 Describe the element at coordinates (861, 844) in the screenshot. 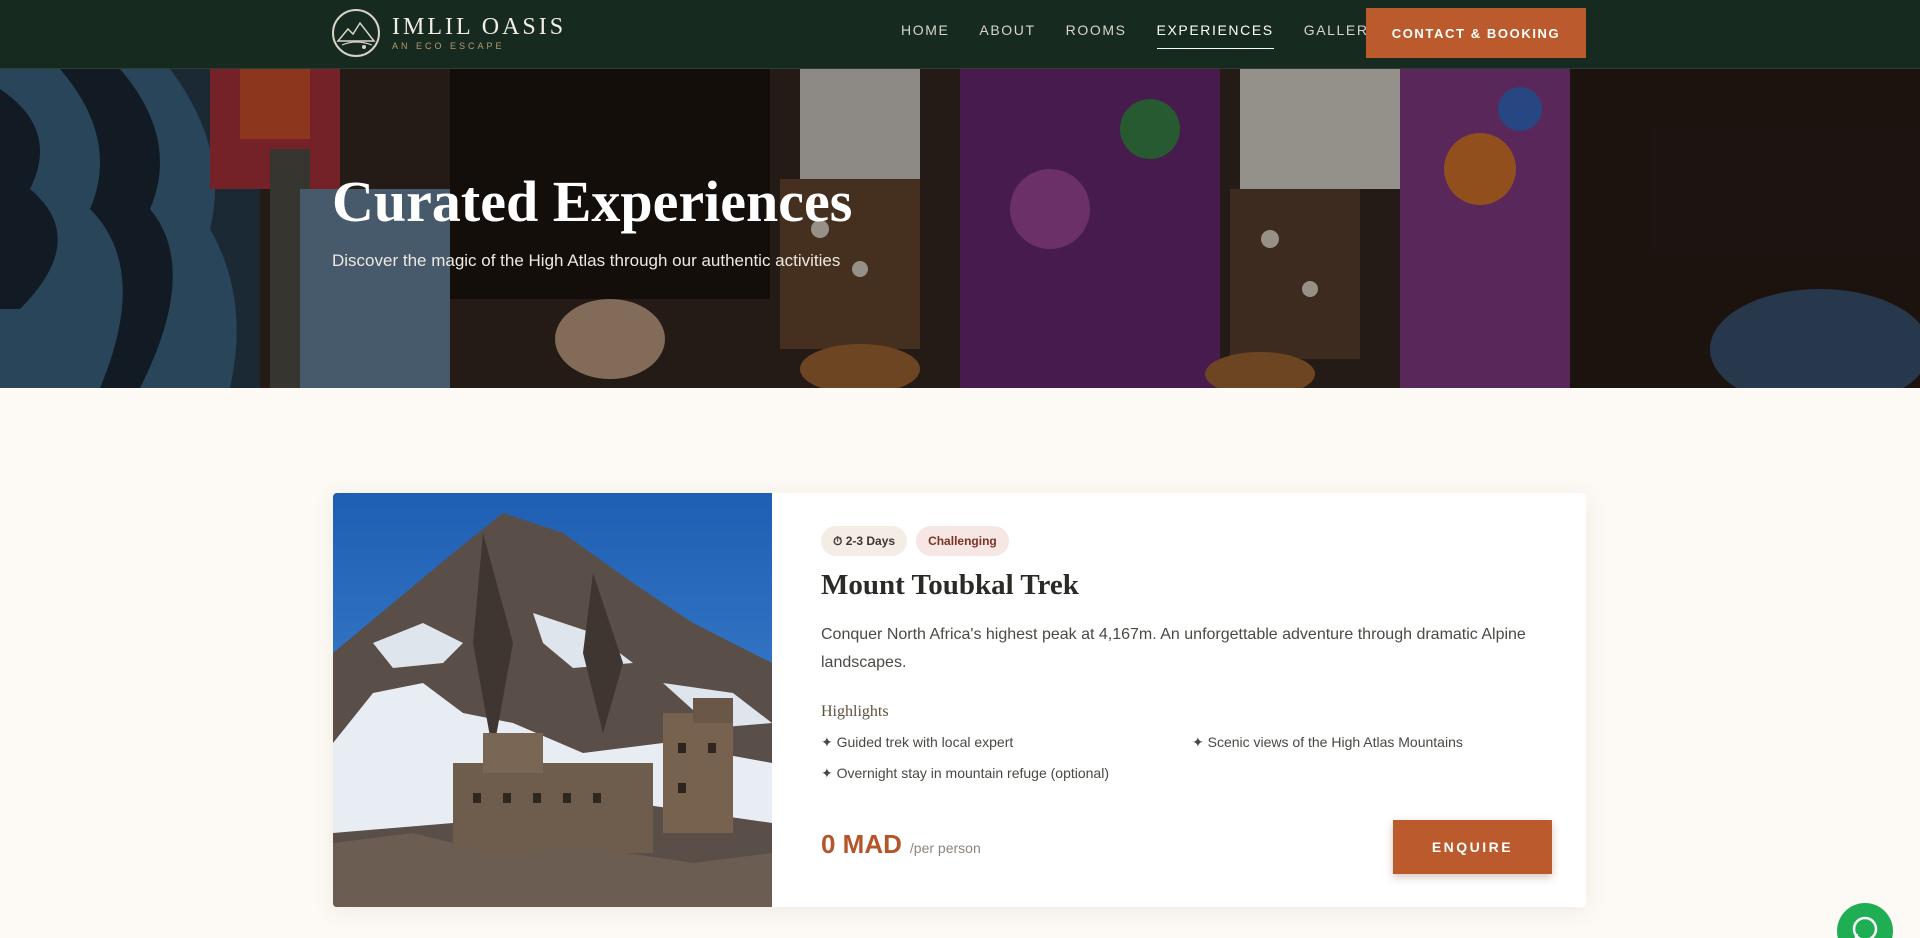

I see `price-value: 0 MAD` at that location.